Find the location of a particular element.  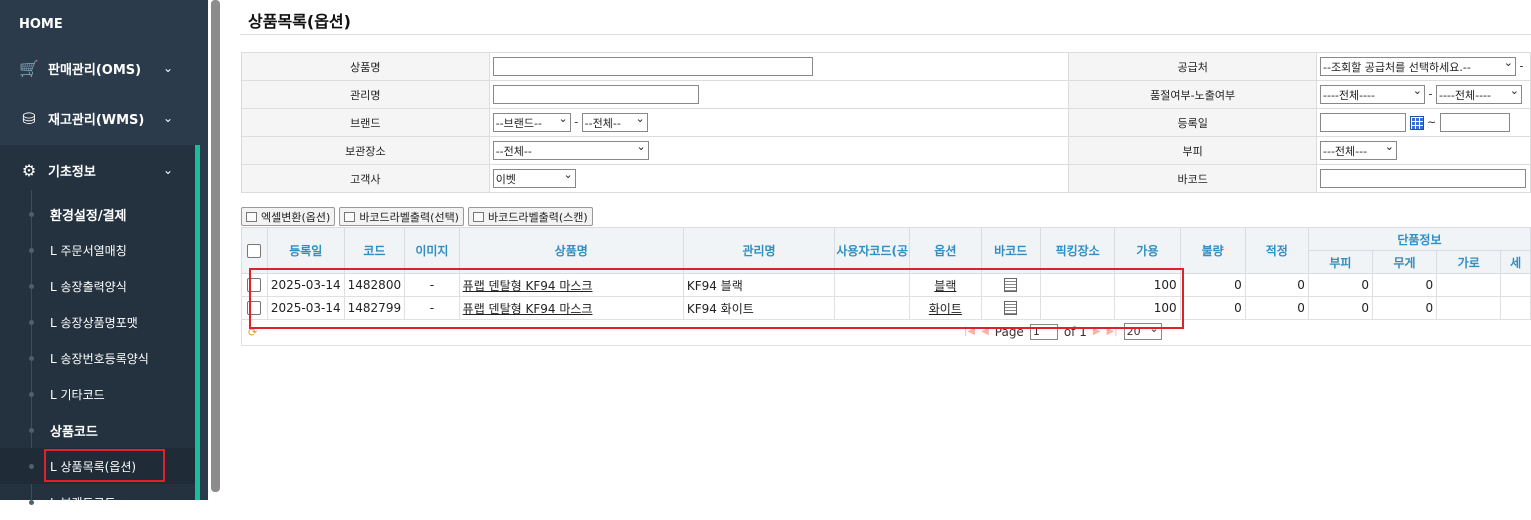

sidebar-menu-label: 기초정보 is located at coordinates (72, 172).